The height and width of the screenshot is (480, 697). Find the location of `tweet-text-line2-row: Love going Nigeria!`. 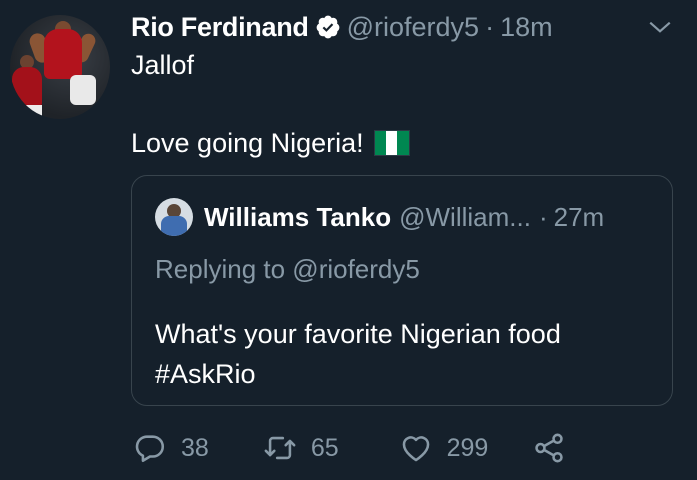

tweet-text-line2-row: Love going Nigeria! is located at coordinates (270, 143).